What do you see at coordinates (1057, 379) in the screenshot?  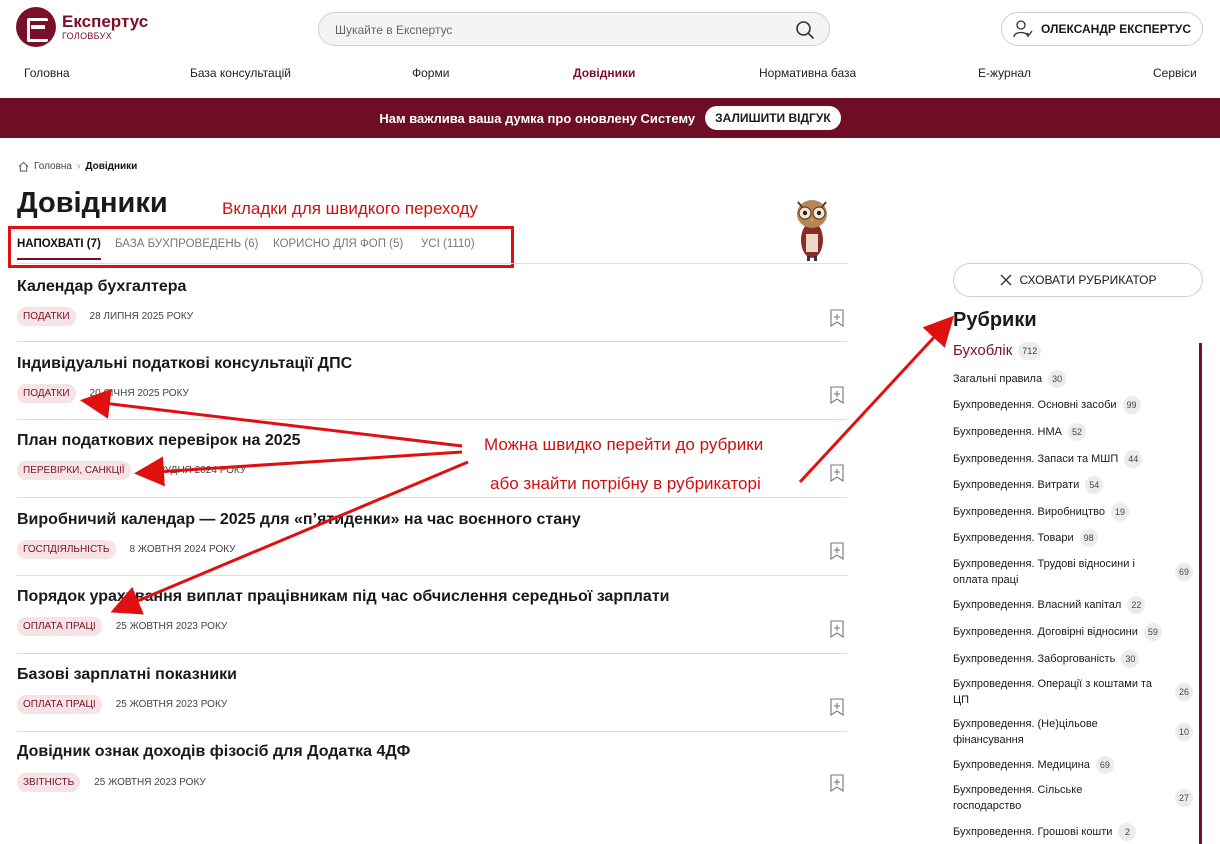 I see `rubric-count: 30` at bounding box center [1057, 379].